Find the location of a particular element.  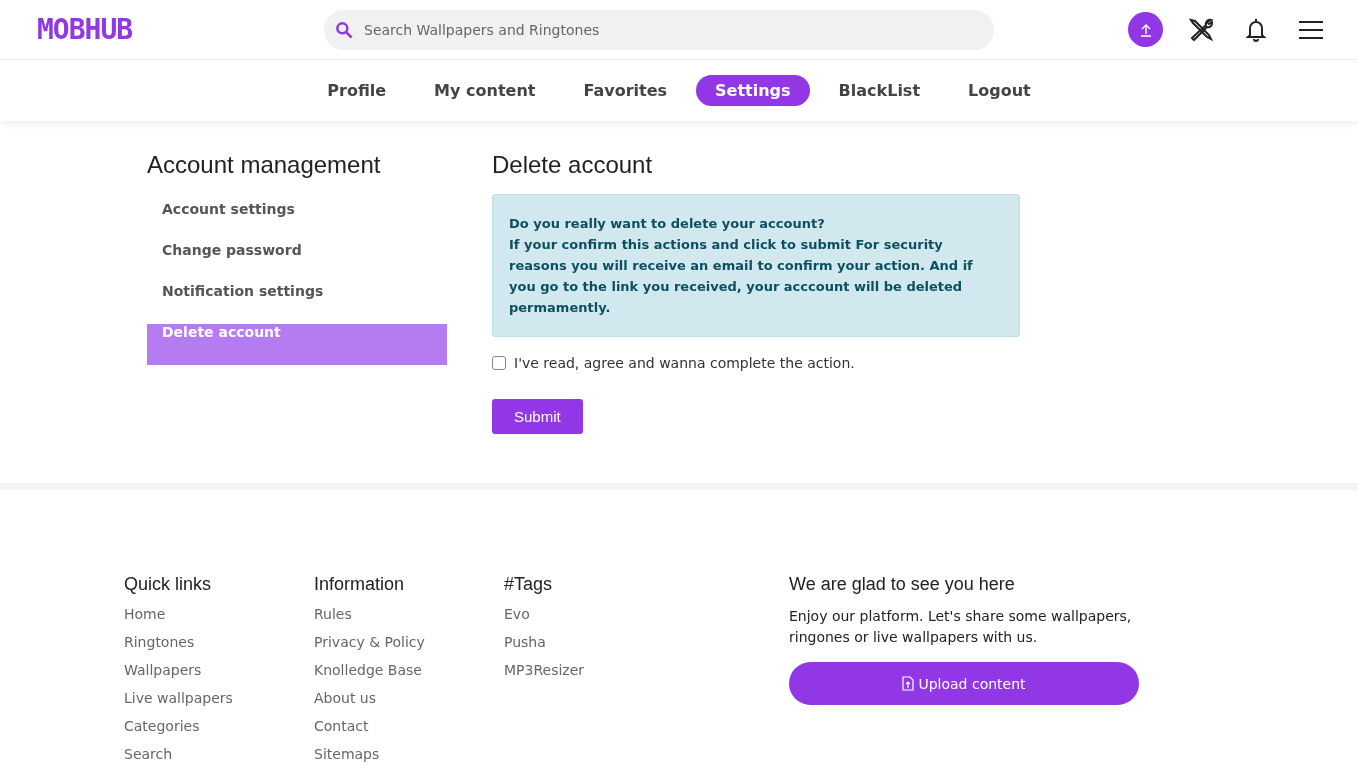

footer-link: Ringtones is located at coordinates (219, 642).